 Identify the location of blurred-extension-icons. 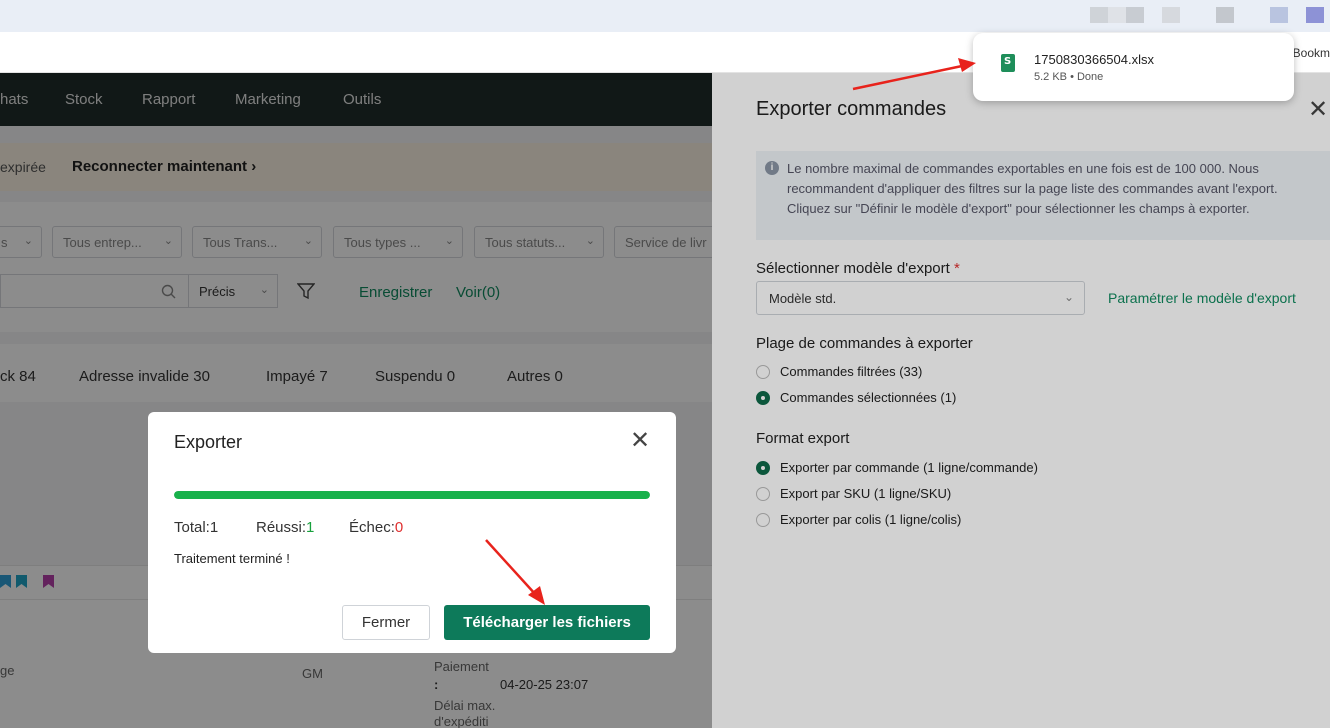
(1210, 15).